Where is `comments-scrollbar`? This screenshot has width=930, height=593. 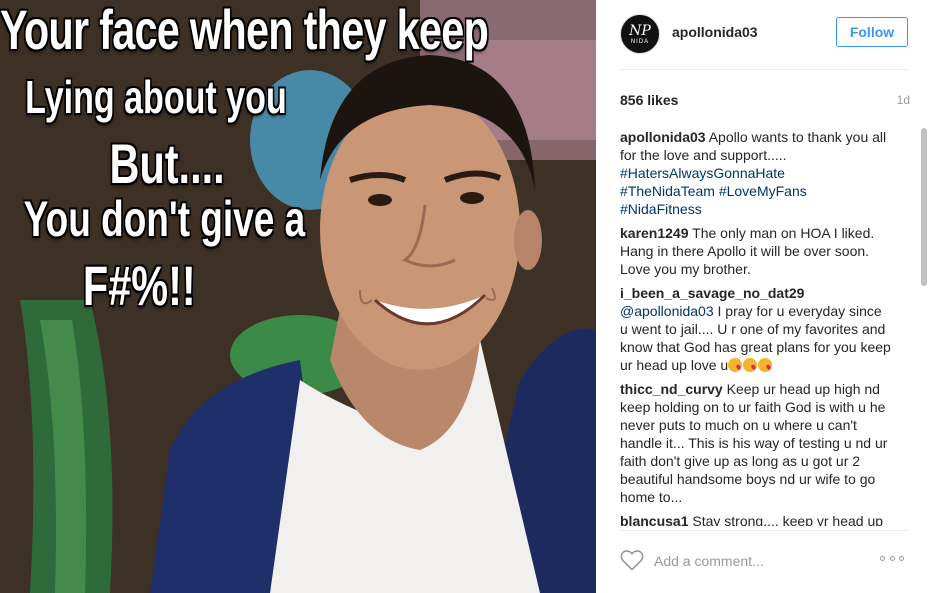
comments-scrollbar is located at coordinates (924, 326).